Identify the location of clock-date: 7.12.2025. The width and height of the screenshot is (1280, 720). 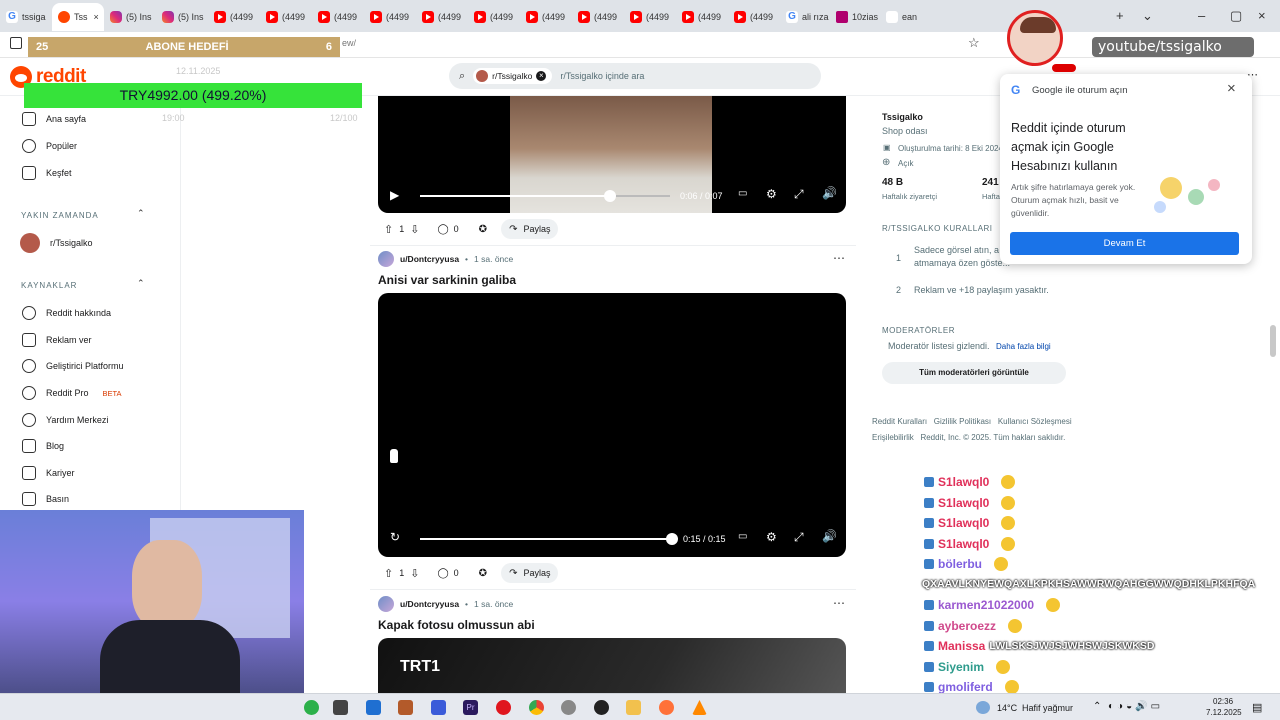
(1224, 712).